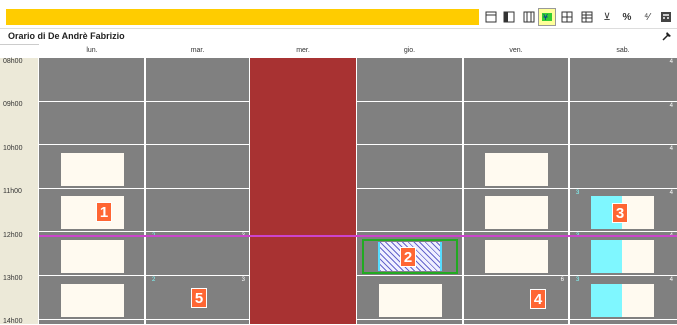 The height and width of the screenshot is (325, 677). What do you see at coordinates (92, 51) in the screenshot?
I see `day-header-lun: lun.` at bounding box center [92, 51].